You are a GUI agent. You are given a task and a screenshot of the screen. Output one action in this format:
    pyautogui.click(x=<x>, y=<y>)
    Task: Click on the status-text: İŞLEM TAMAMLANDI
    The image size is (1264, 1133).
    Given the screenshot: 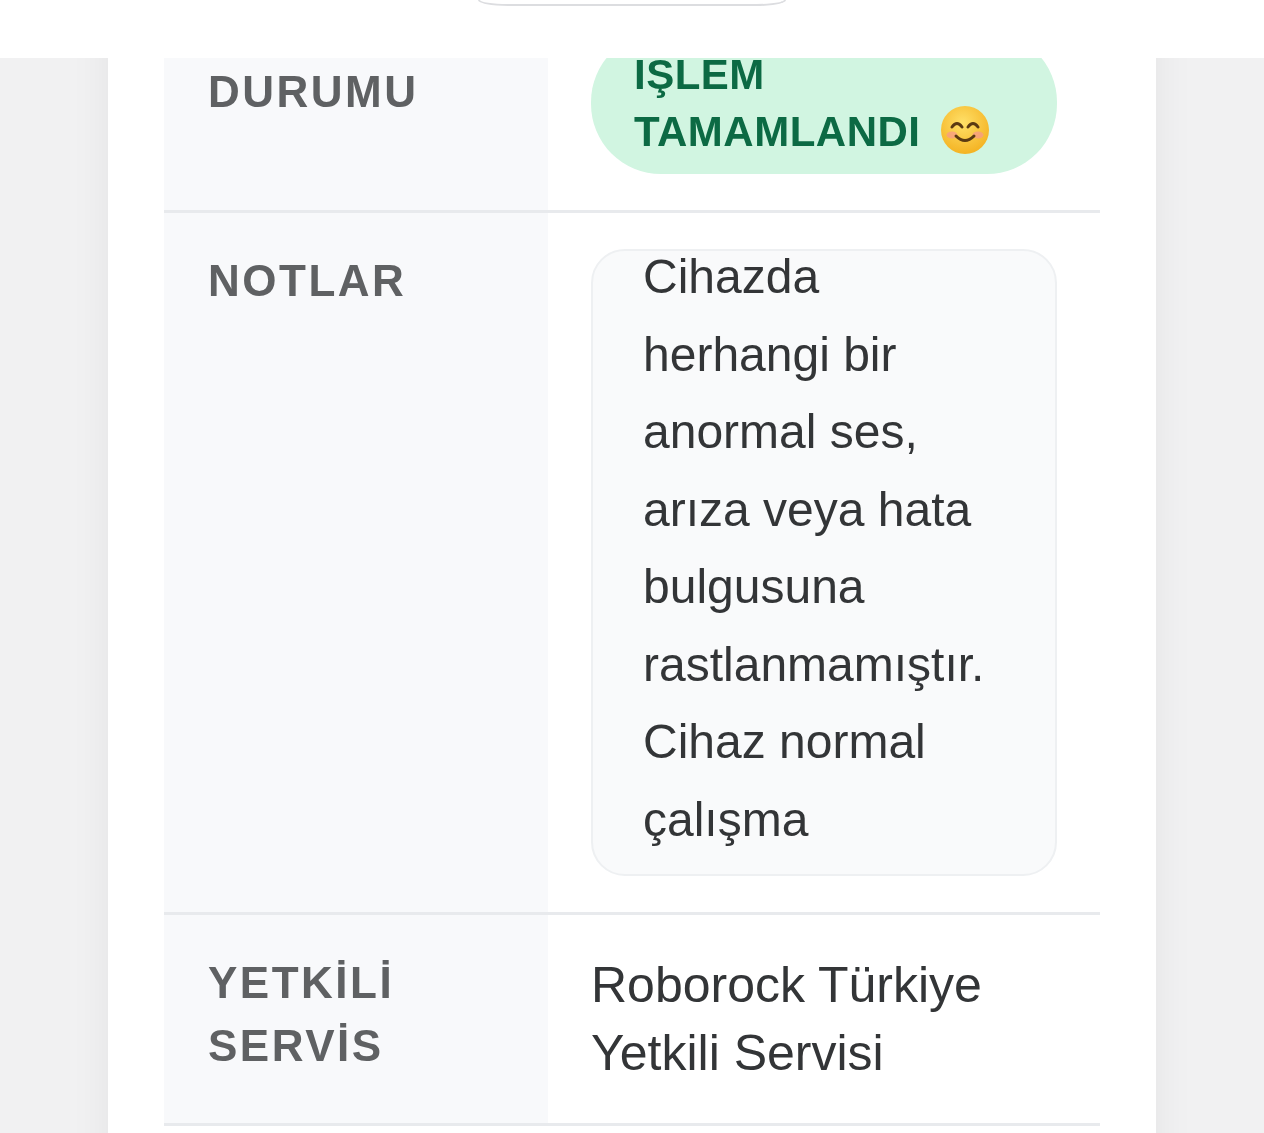 What is the action you would take?
    pyautogui.click(x=777, y=106)
    